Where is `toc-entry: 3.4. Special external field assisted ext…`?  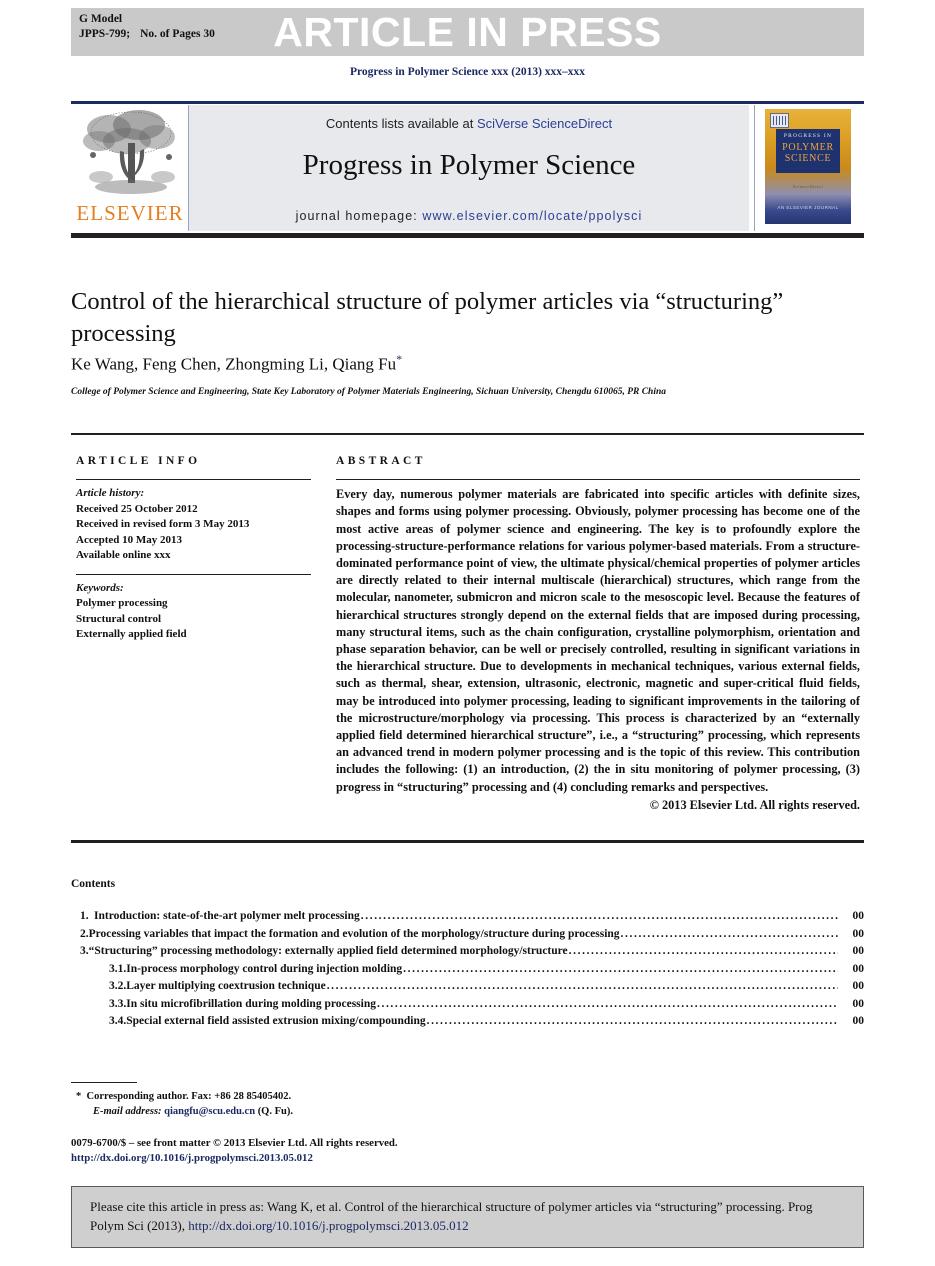 toc-entry: 3.4. Special external field assisted ext… is located at coordinates (467, 1022).